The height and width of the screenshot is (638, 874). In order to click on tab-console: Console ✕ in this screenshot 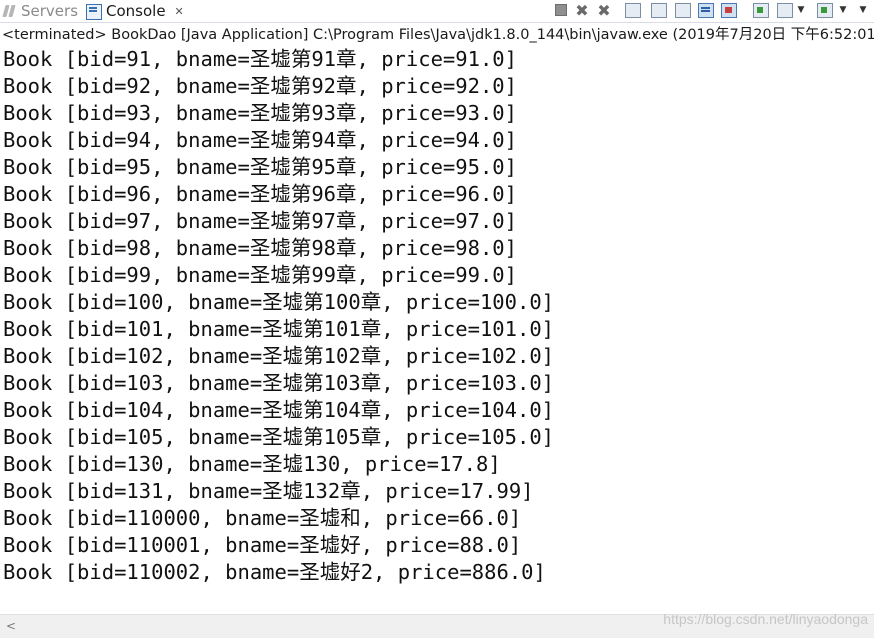, I will do `click(135, 11)`.